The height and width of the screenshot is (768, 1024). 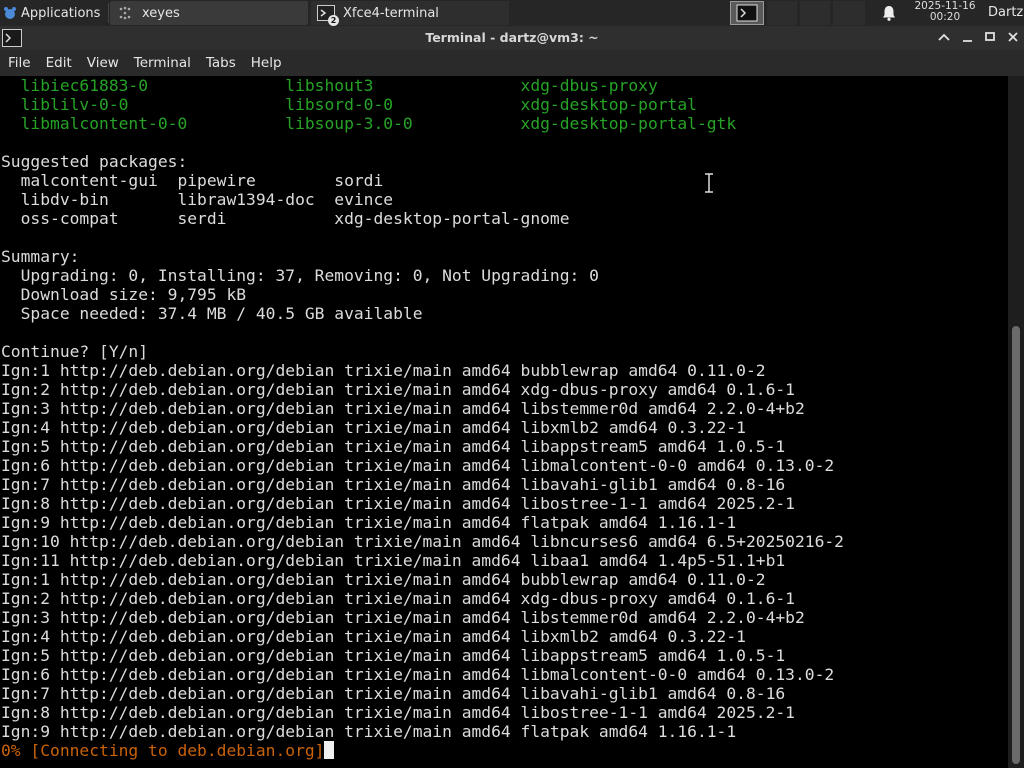 What do you see at coordinates (94, 161) in the screenshot?
I see `terminal-line: Suggested packages:` at bounding box center [94, 161].